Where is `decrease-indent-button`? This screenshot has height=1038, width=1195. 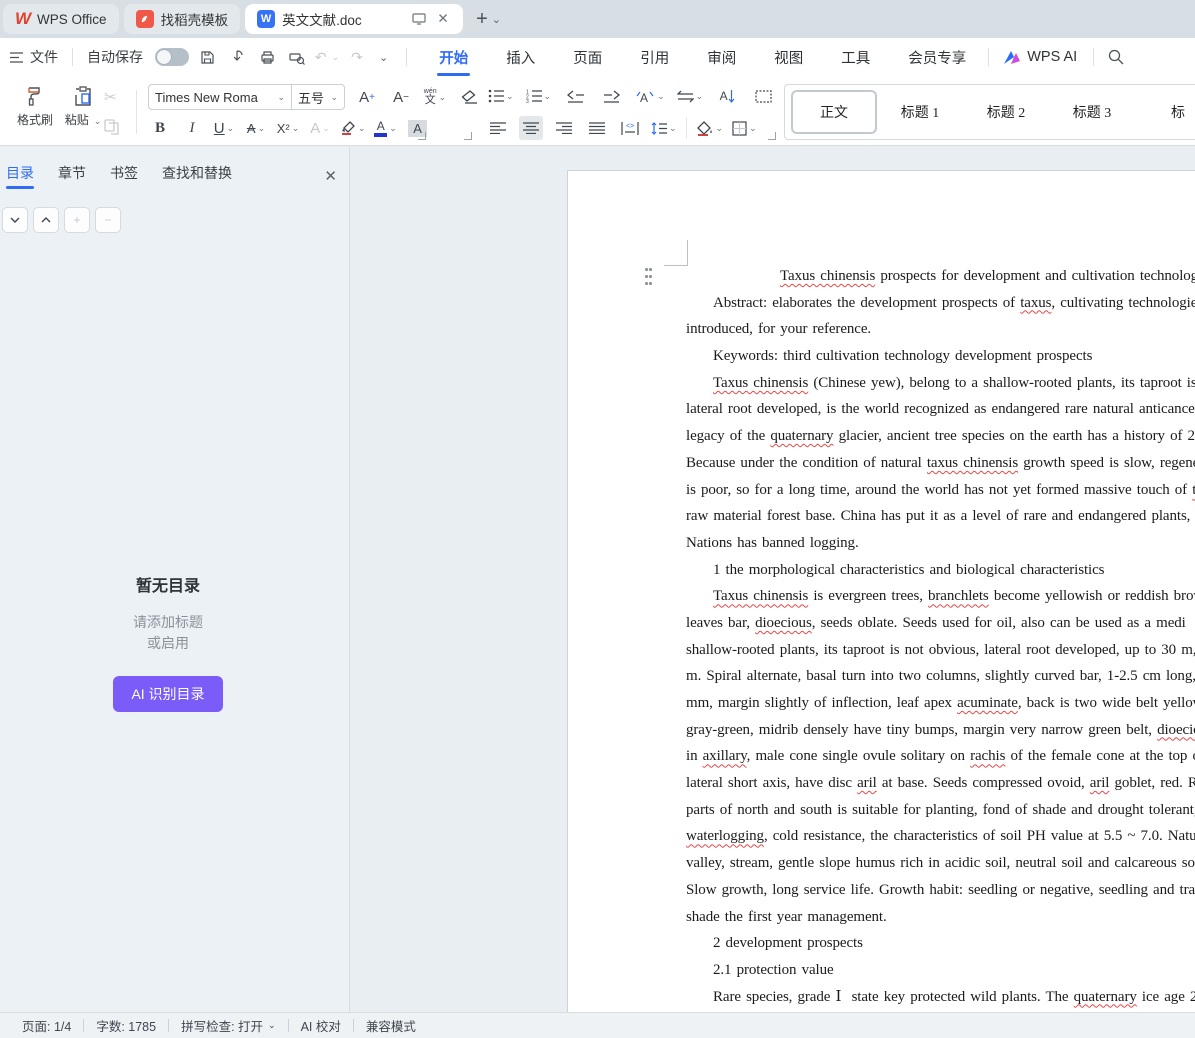 decrease-indent-button is located at coordinates (575, 96).